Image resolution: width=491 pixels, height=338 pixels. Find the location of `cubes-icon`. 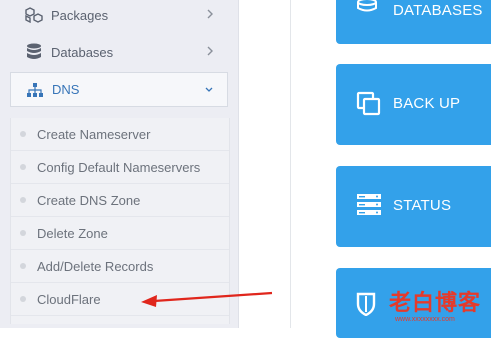

cubes-icon is located at coordinates (34, 15).